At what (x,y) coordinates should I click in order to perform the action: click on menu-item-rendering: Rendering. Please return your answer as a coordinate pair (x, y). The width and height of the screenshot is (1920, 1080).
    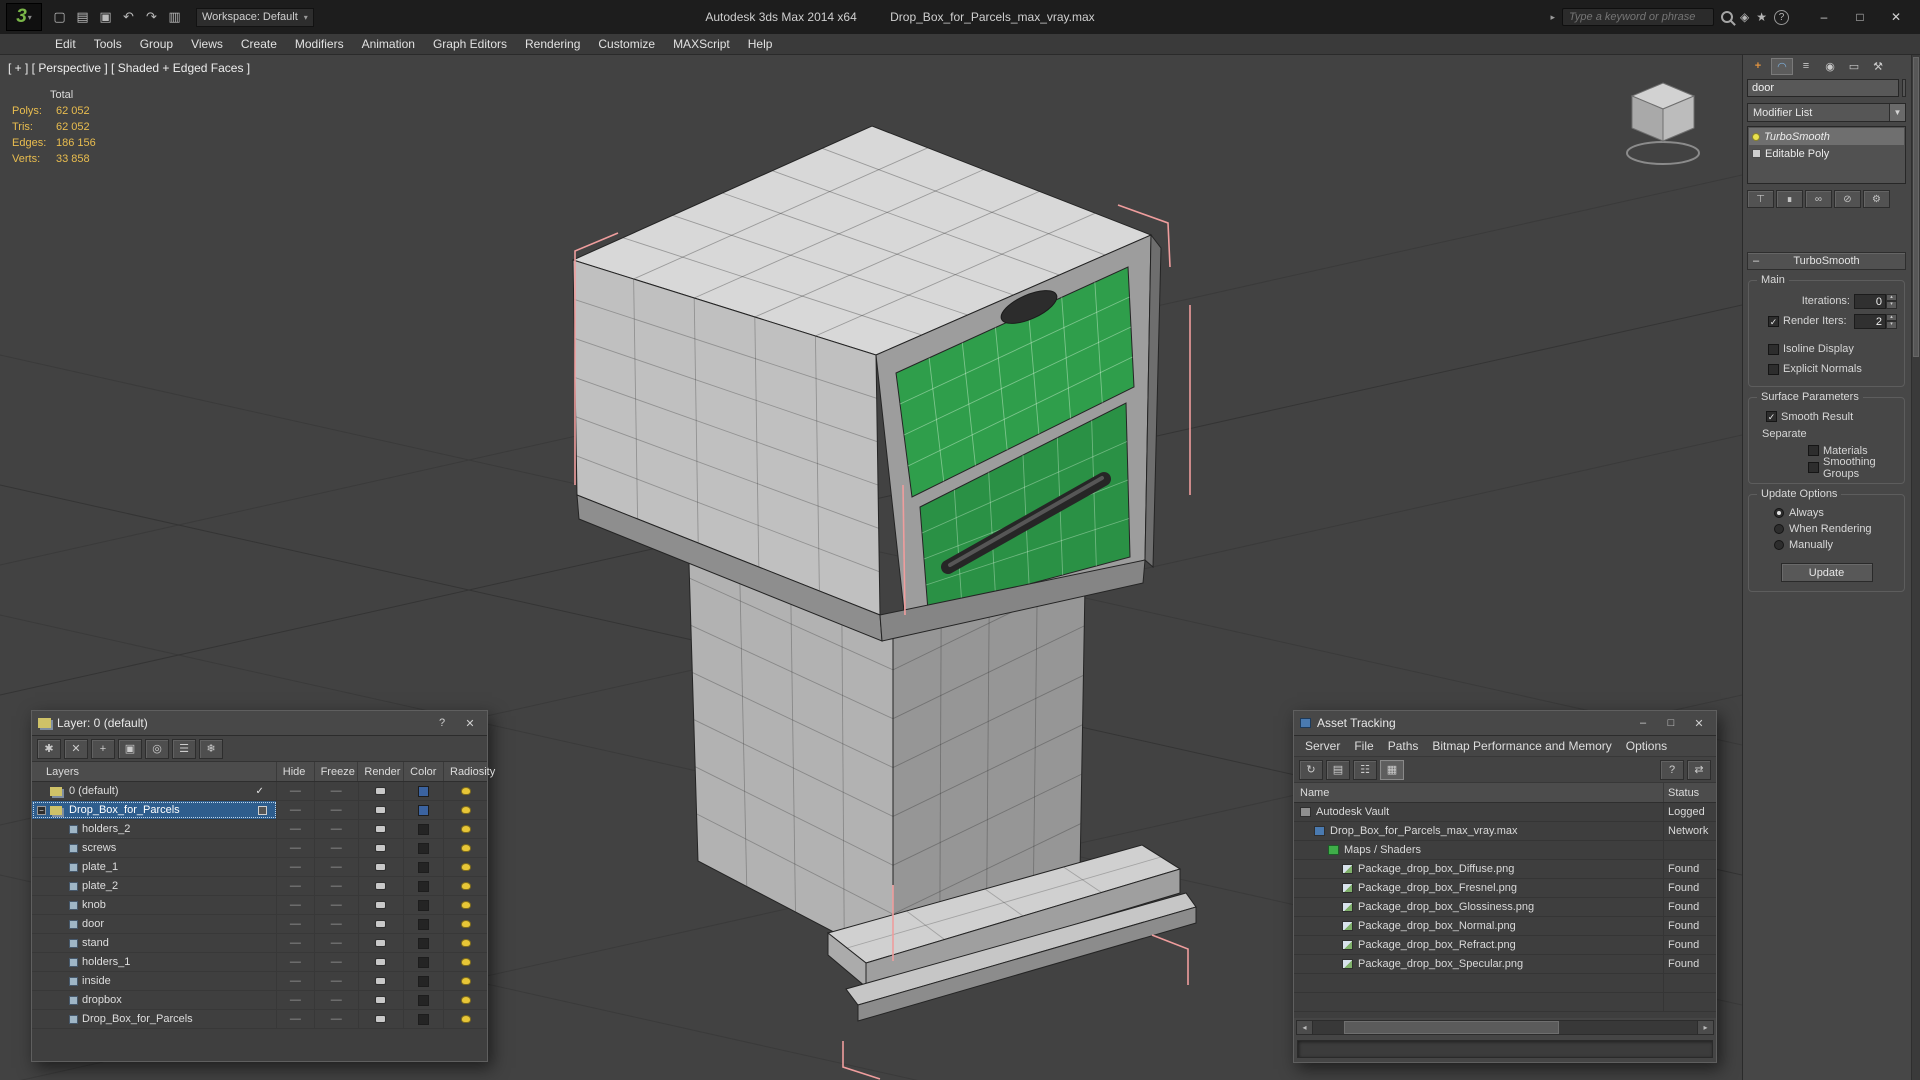
    Looking at the image, I should click on (552, 44).